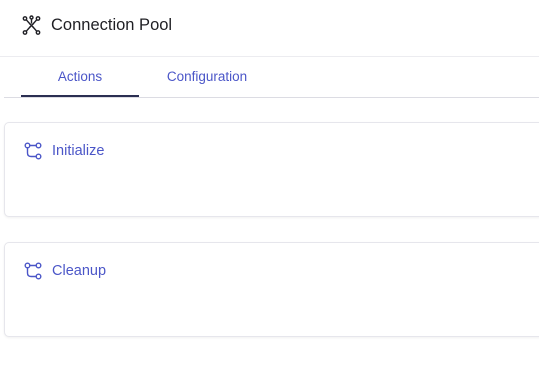  Describe the element at coordinates (31, 25) in the screenshot. I see `connection-pool-icon` at that location.